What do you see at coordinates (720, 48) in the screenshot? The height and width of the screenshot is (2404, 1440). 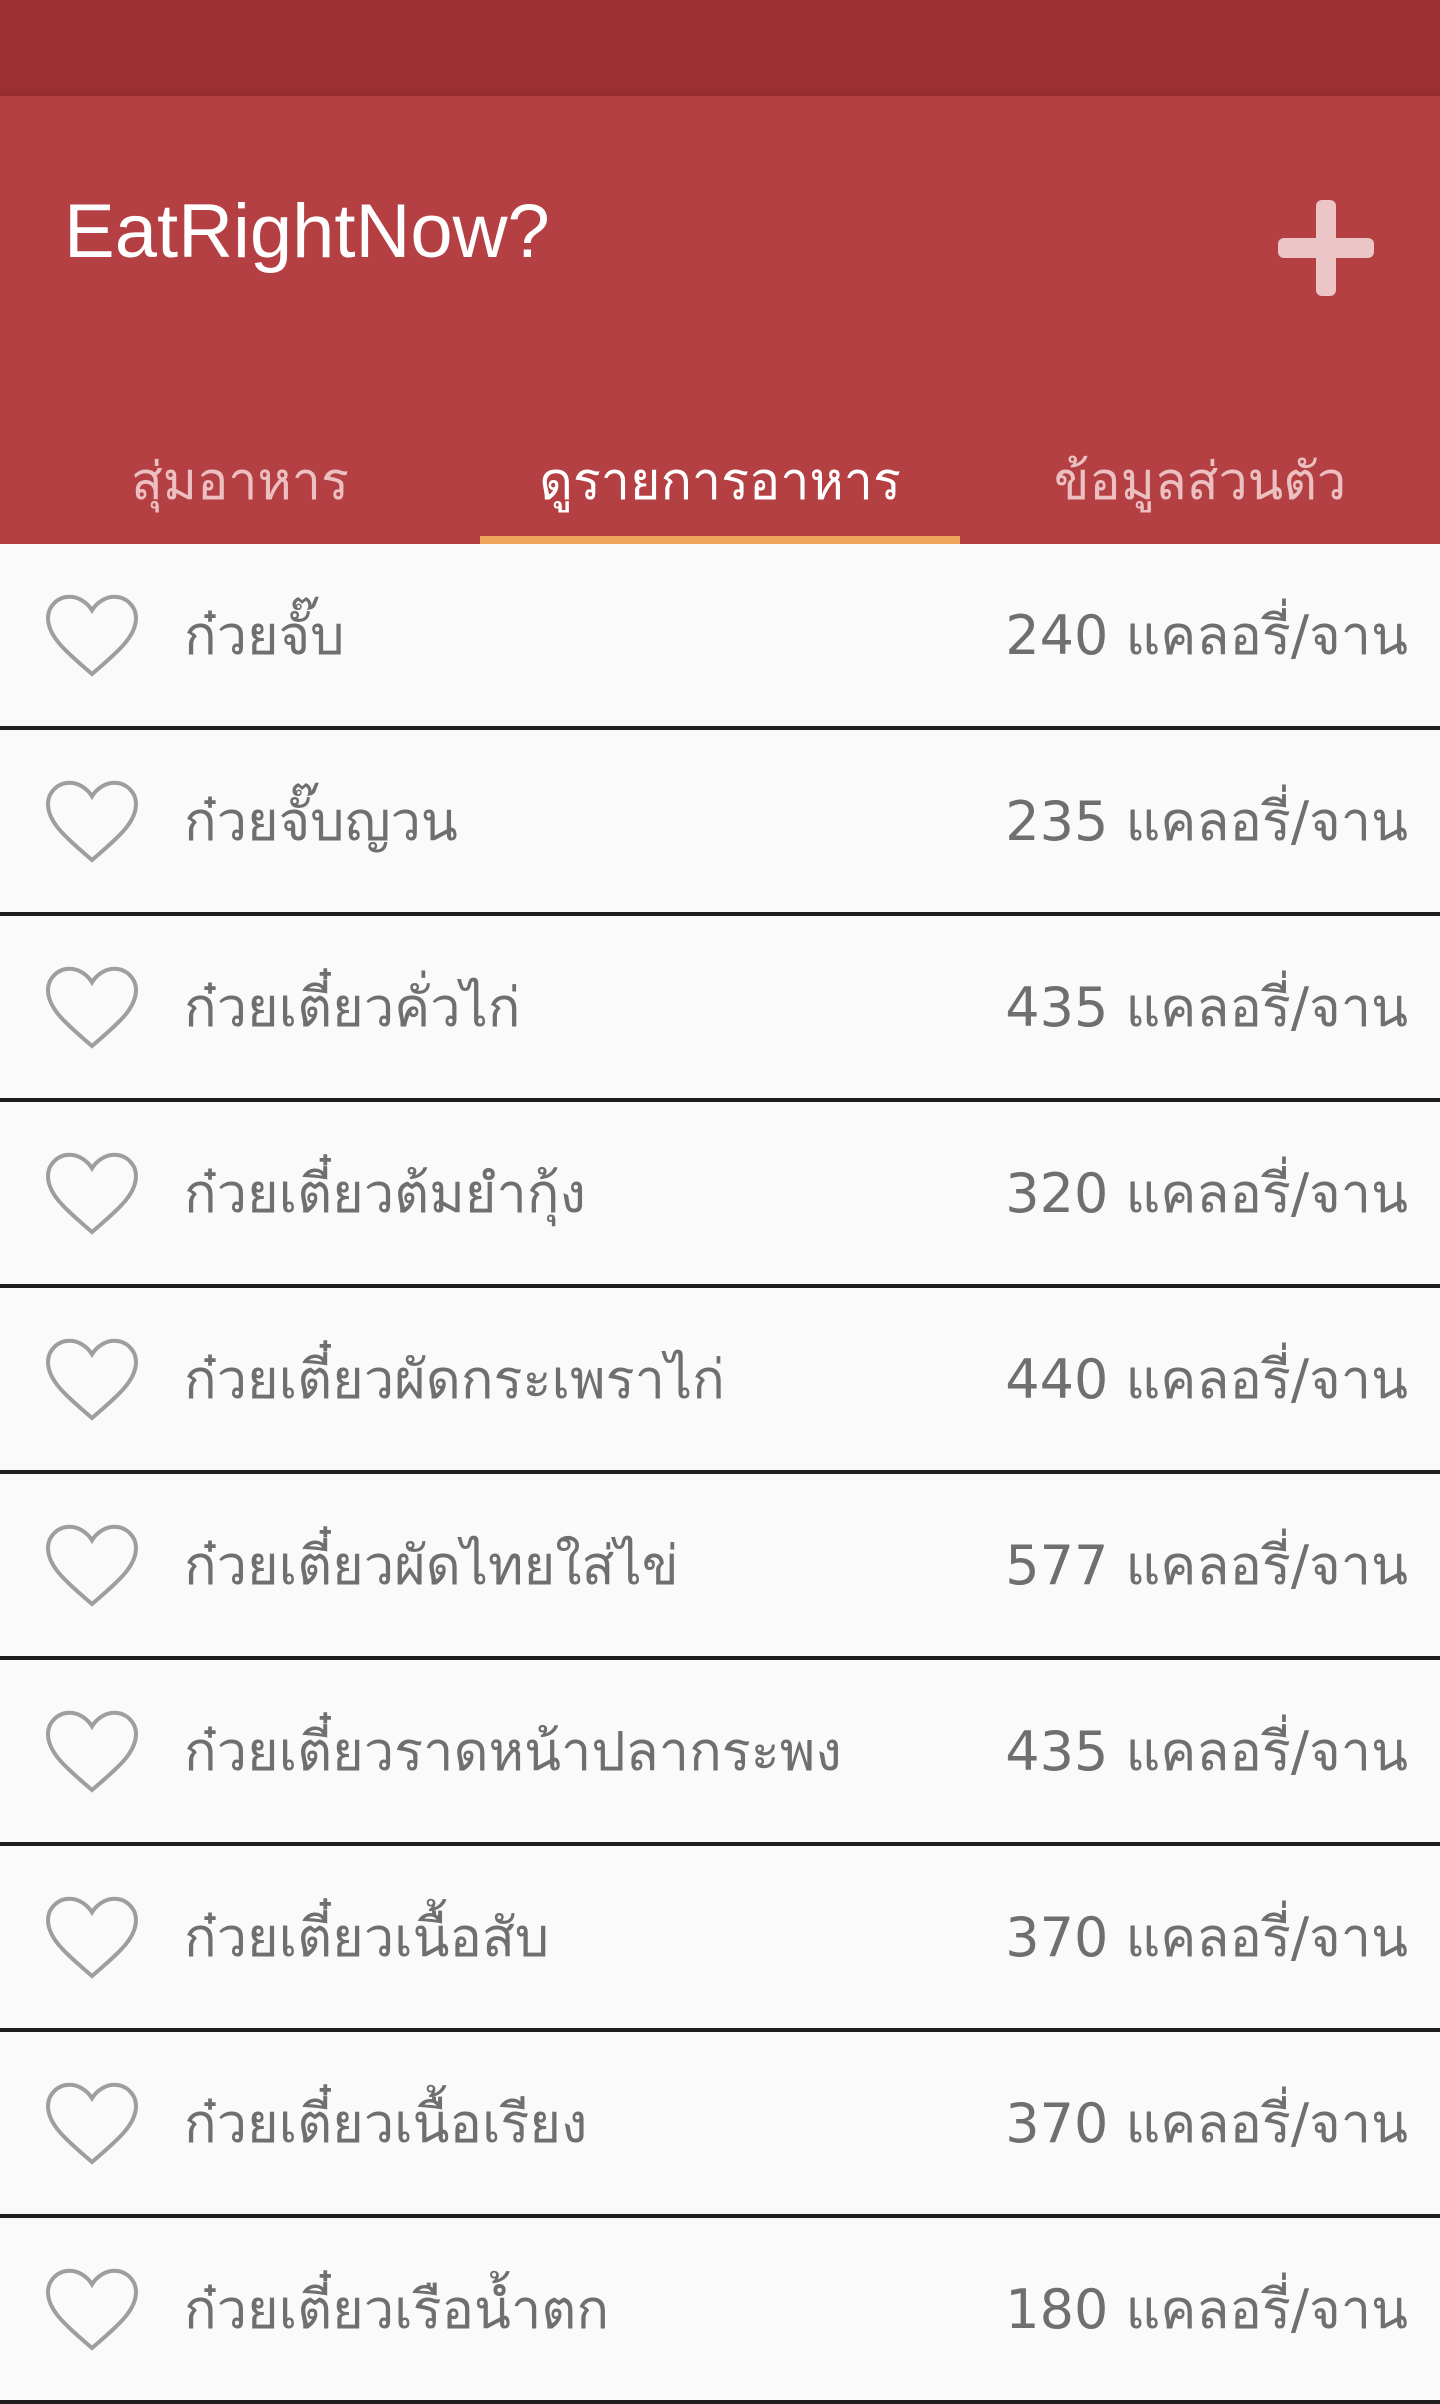 I see `status-bar` at bounding box center [720, 48].